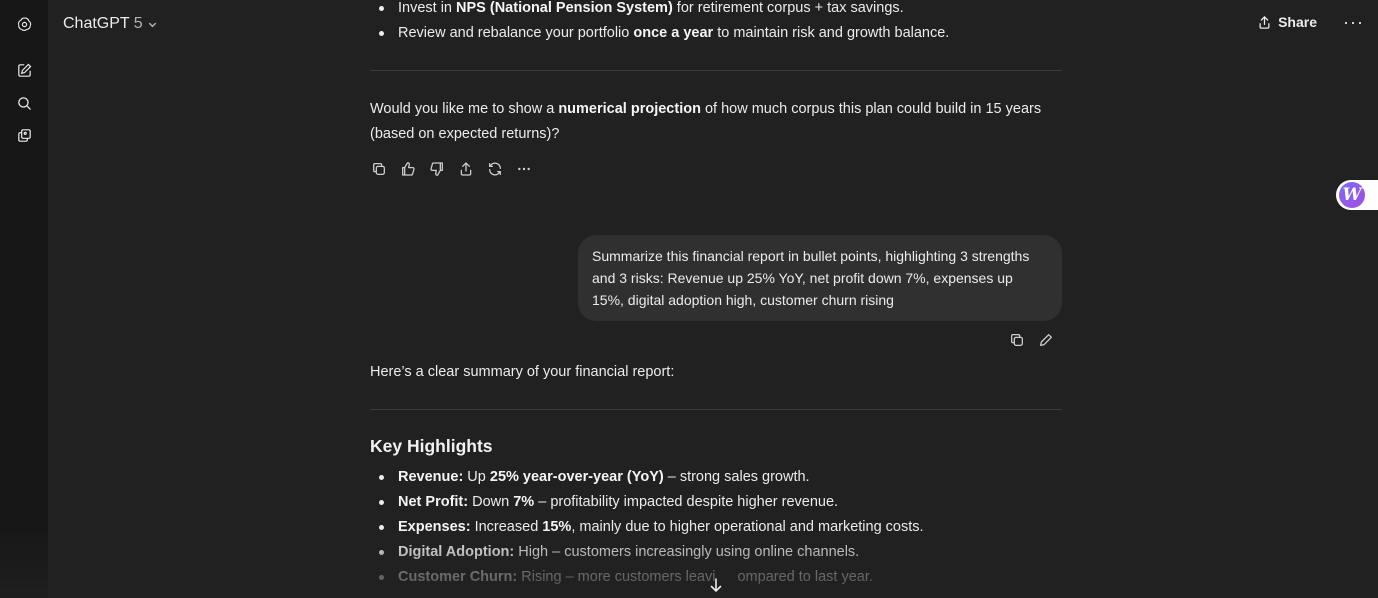 The width and height of the screenshot is (1378, 598). I want to click on edit-icon, so click(1046, 340).